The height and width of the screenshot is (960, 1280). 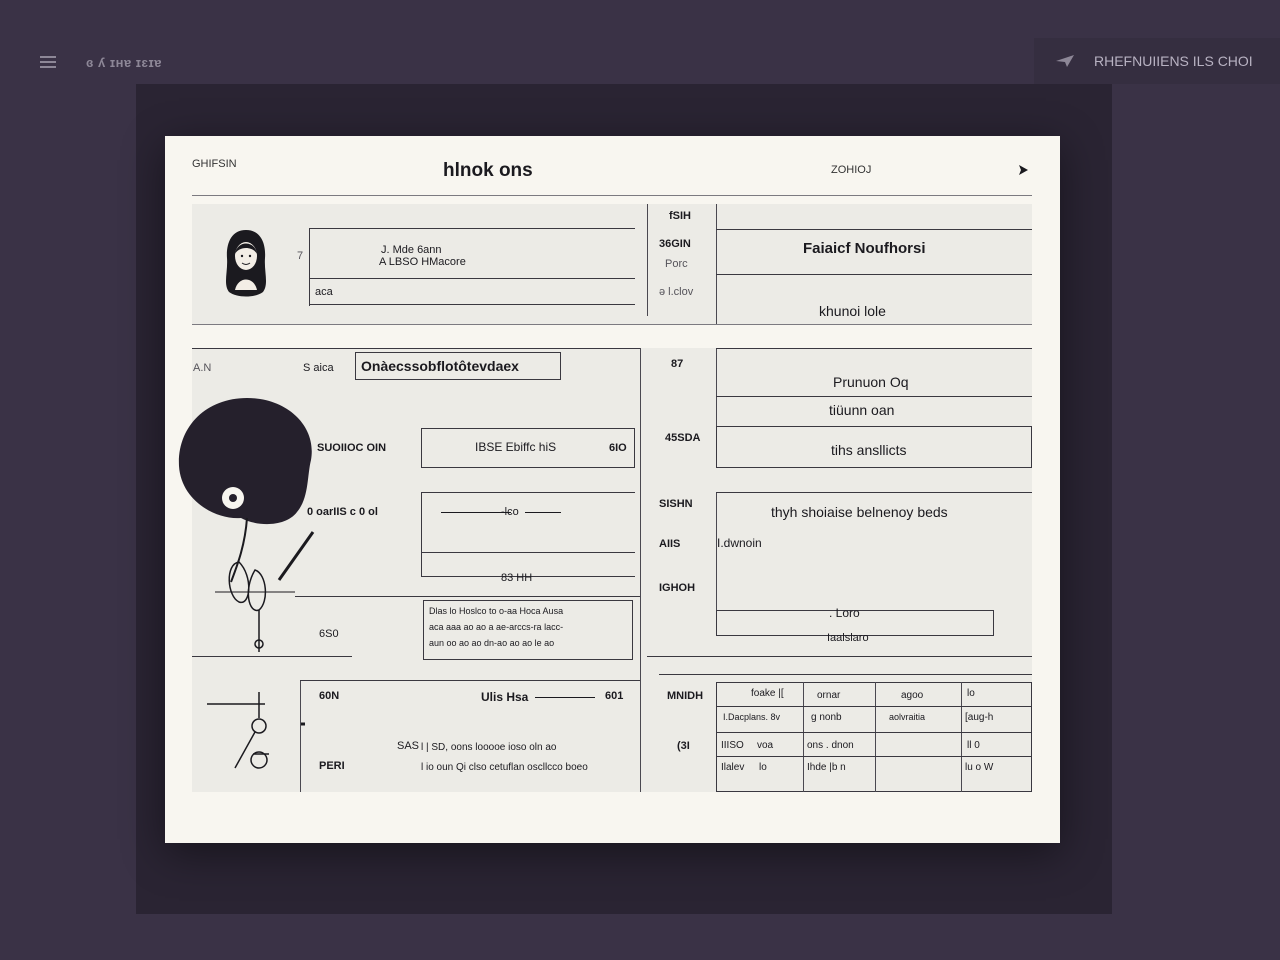 I want to click on field-label: fSIH, so click(x=680, y=216).